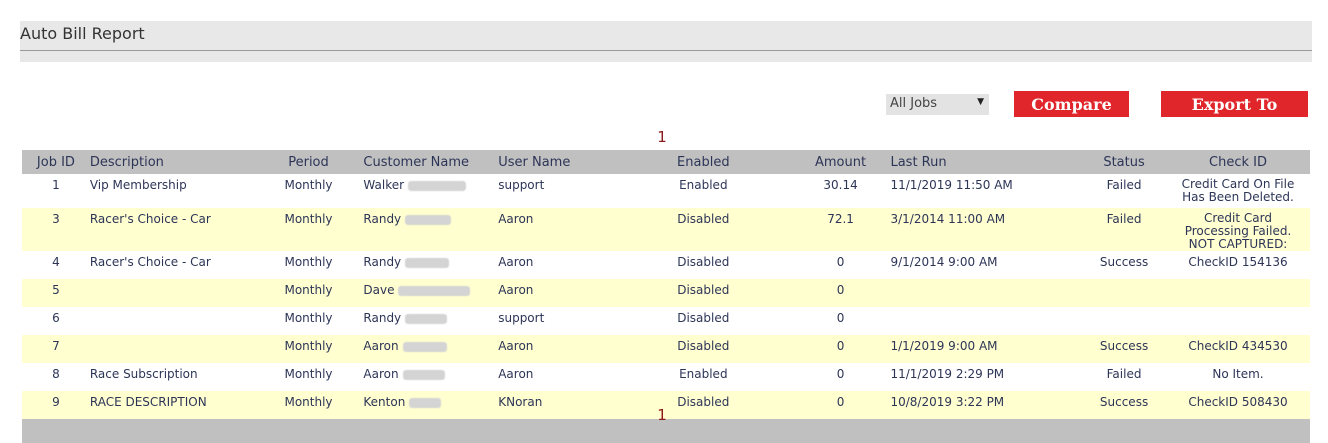 This screenshot has width=1328, height=443. What do you see at coordinates (982, 349) in the screenshot?
I see `cell-last-run: 1/1/2019 9:00 AM` at bounding box center [982, 349].